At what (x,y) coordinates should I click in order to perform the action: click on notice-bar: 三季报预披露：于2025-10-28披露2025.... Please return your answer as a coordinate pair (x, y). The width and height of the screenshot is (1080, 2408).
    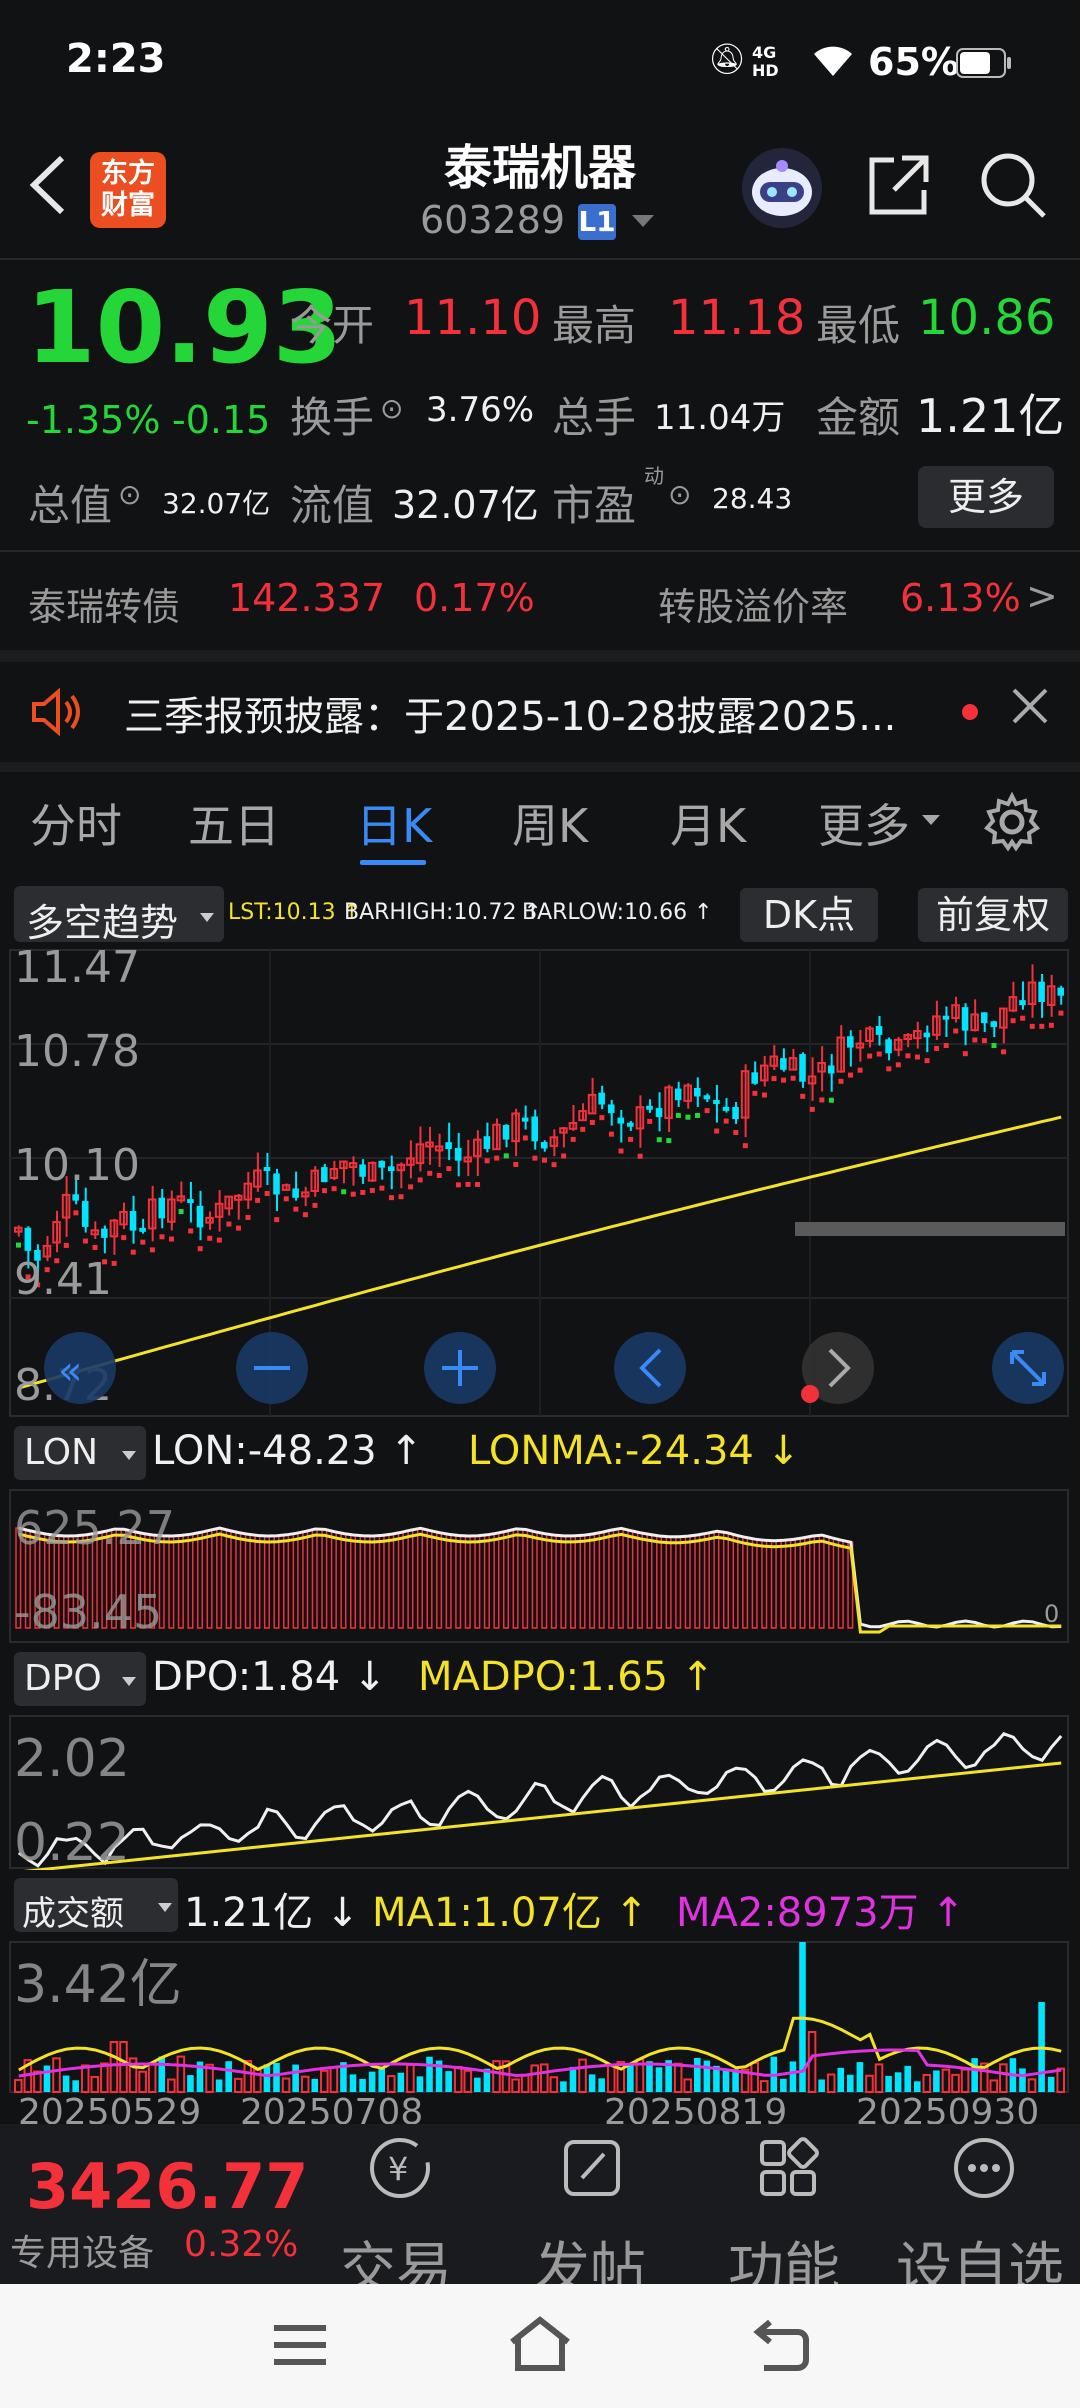
    Looking at the image, I should click on (540, 712).